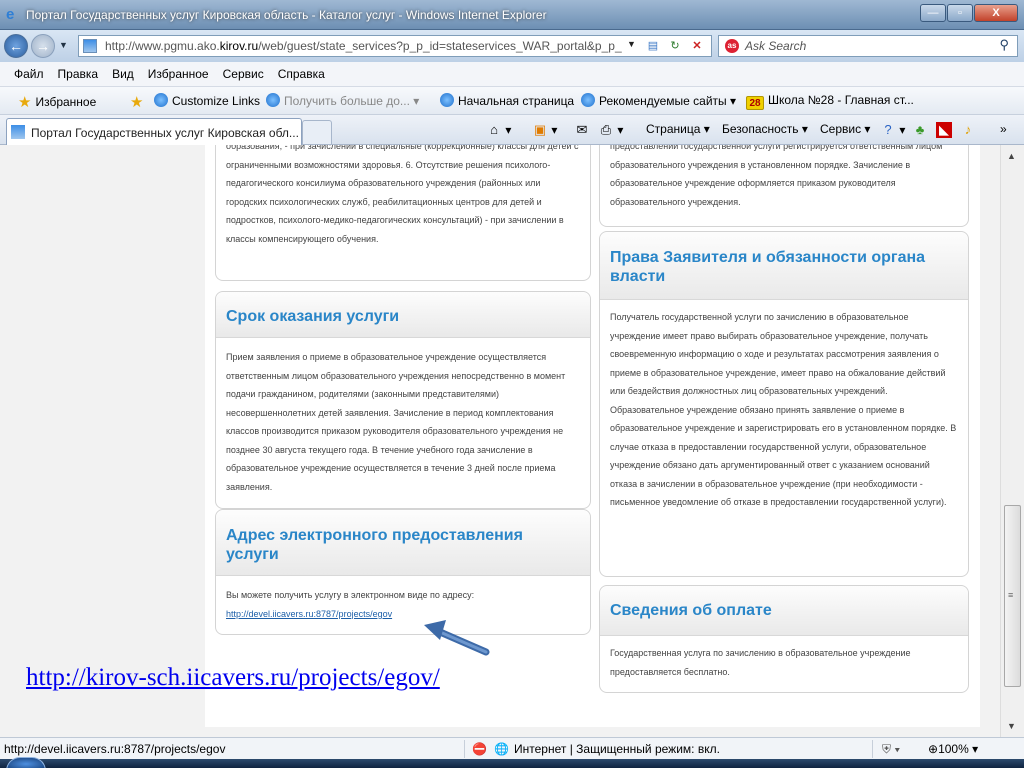  I want to click on add-to-favorites-bar-button: ★, so click(138, 102).